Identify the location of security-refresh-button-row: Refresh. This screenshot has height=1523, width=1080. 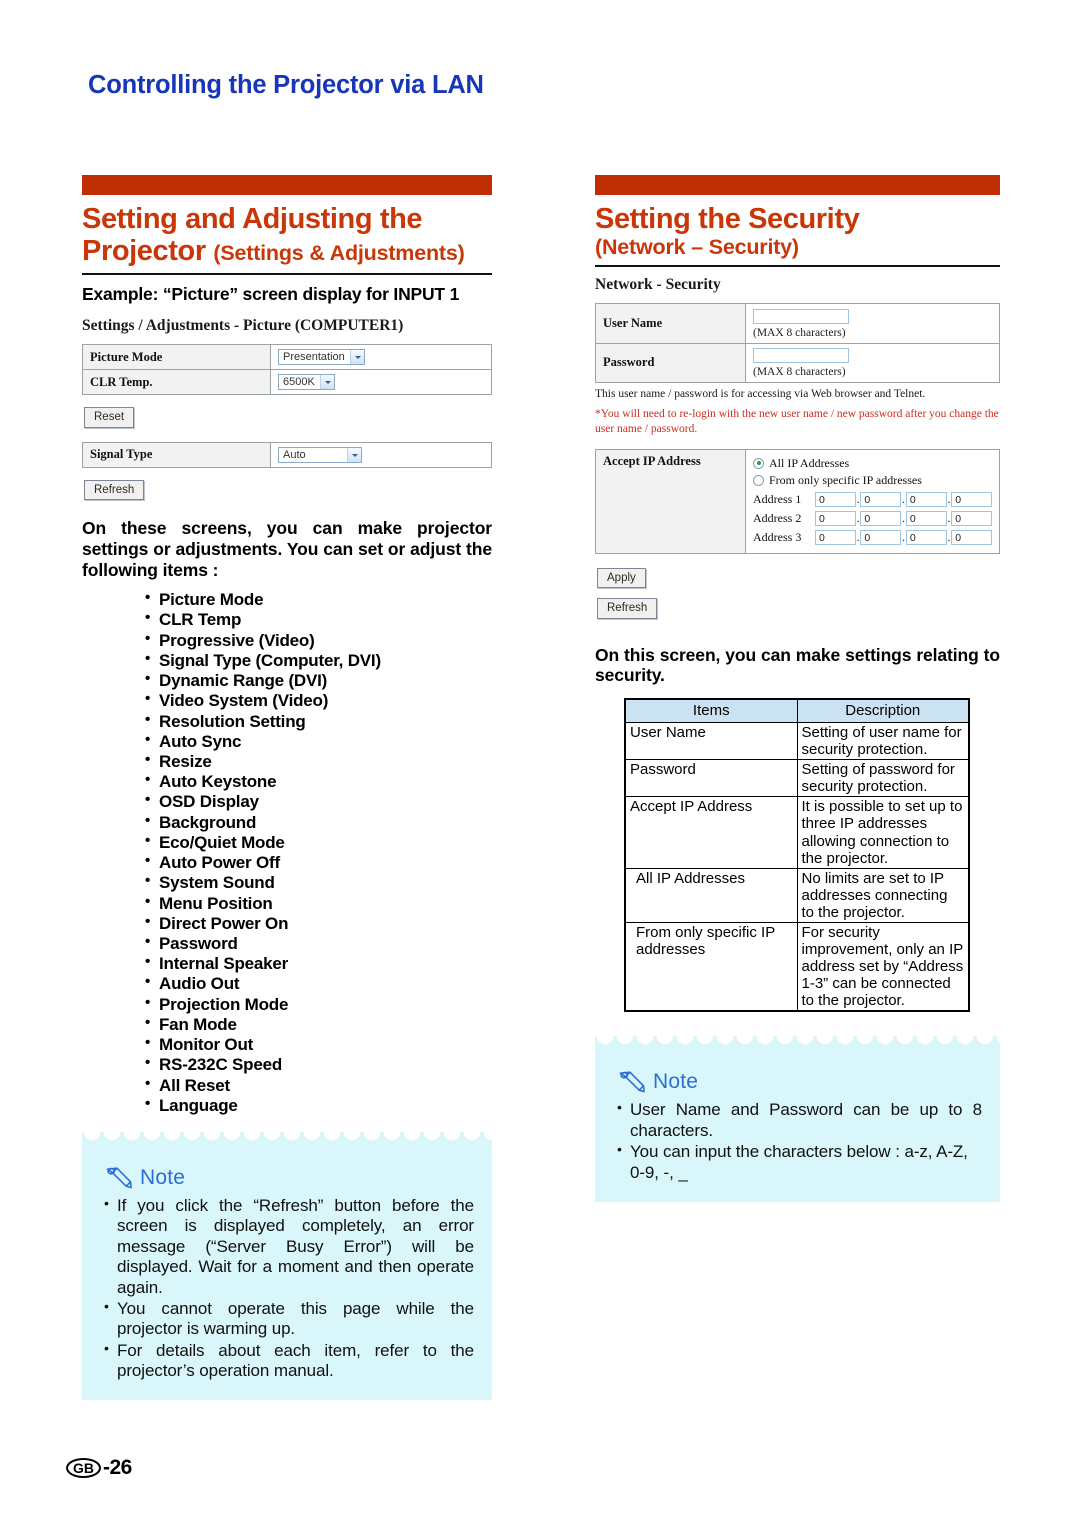
(798, 608).